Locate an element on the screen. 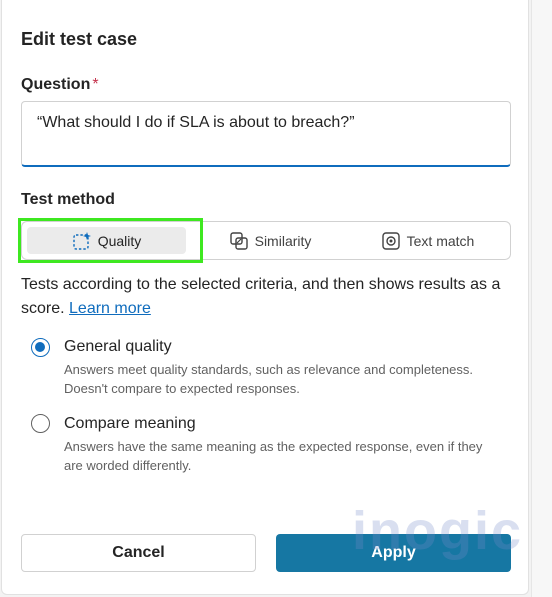 This screenshot has width=552, height=597. test-method-label: Test method is located at coordinates (68, 199).